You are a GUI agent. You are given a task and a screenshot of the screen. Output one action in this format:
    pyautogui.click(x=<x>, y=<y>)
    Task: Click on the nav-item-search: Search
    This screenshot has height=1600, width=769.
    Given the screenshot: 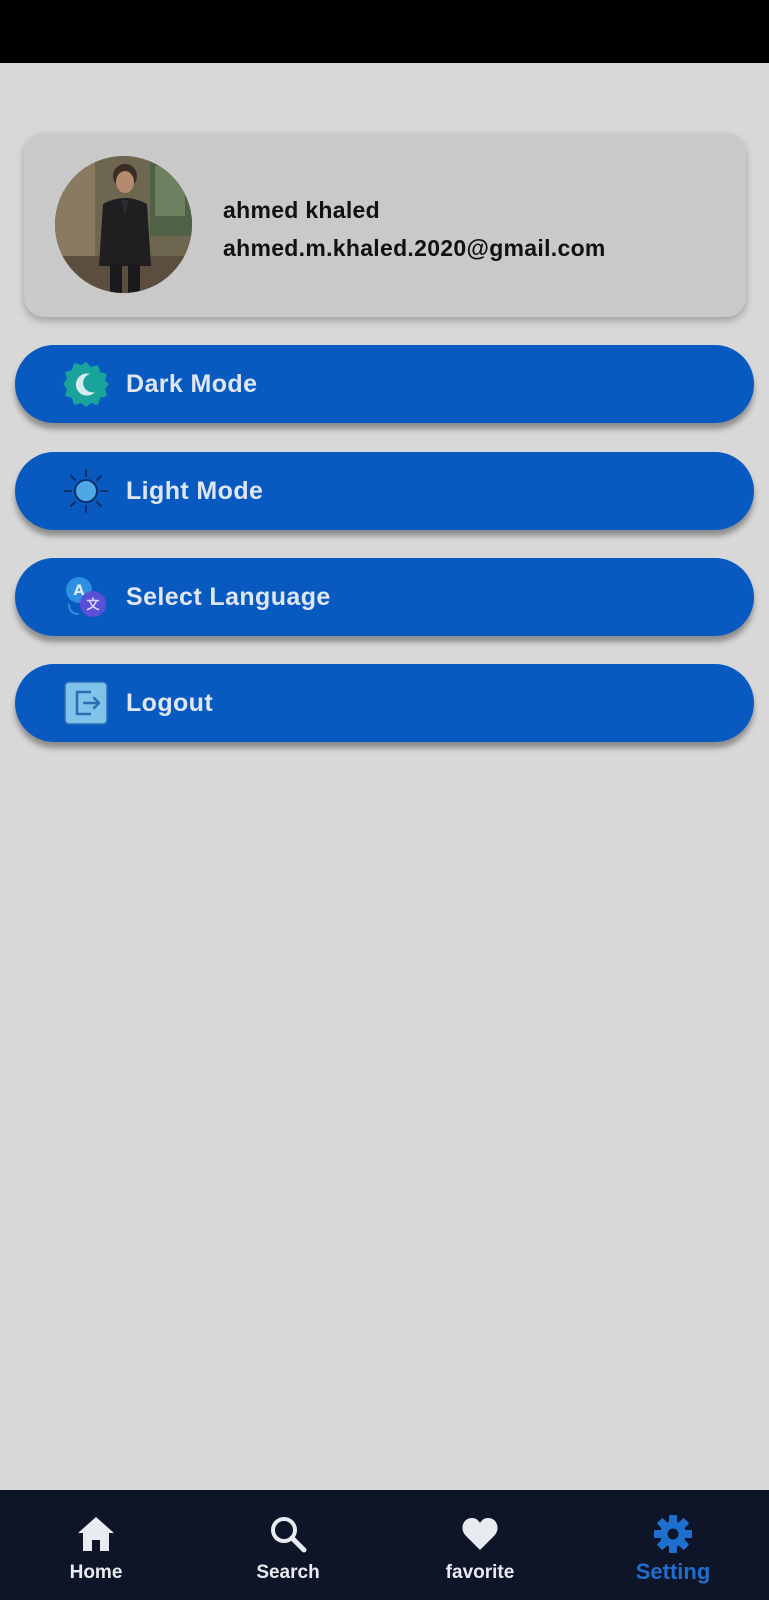 What is the action you would take?
    pyautogui.click(x=288, y=1545)
    